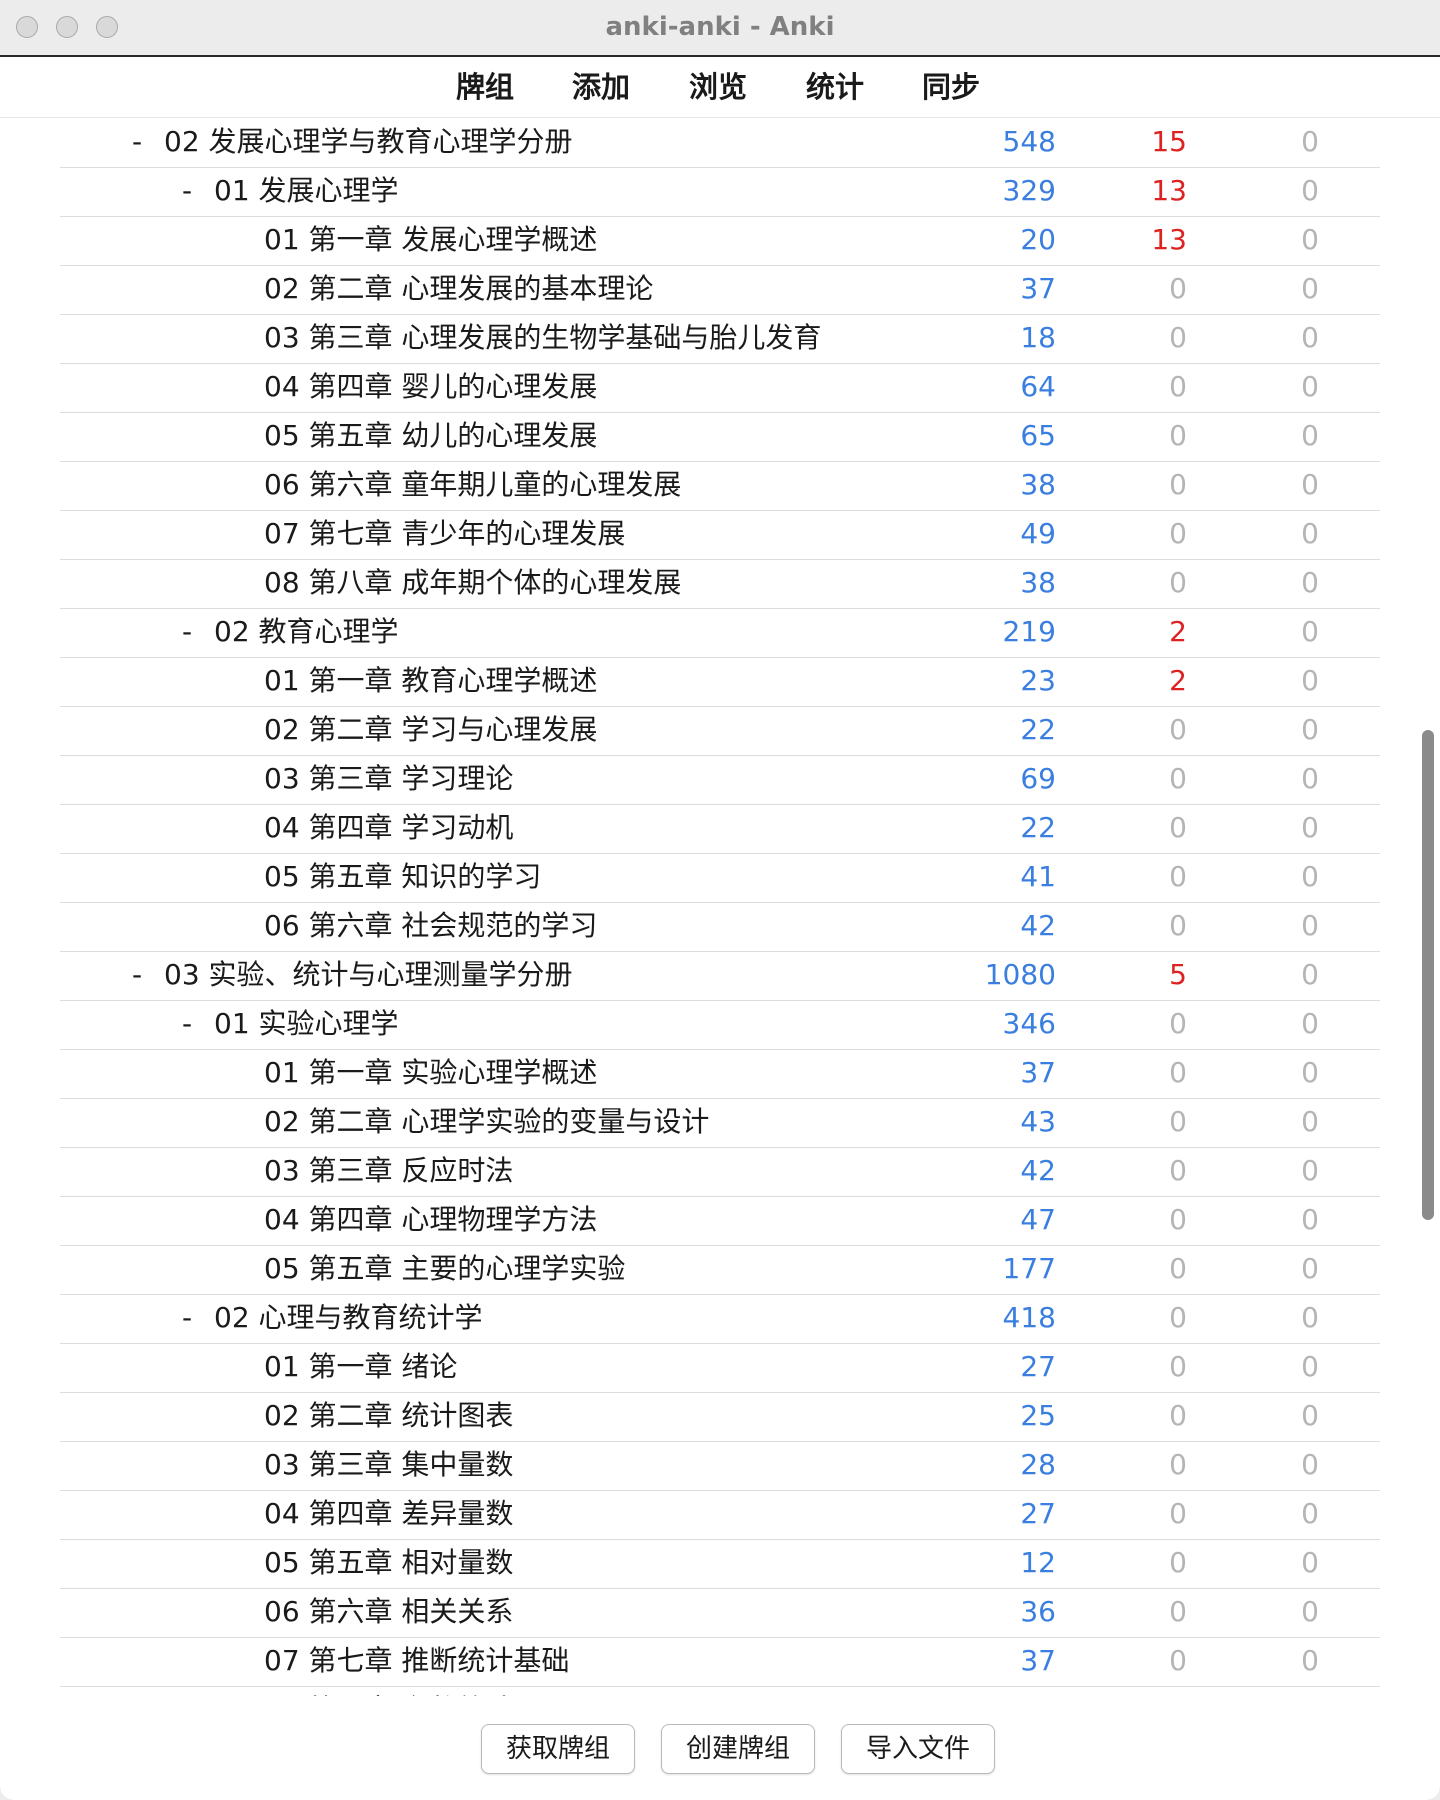 The width and height of the screenshot is (1440, 1800). Describe the element at coordinates (430, 1073) in the screenshot. I see `deck-name: 01 第一章 实验心理学概述` at that location.